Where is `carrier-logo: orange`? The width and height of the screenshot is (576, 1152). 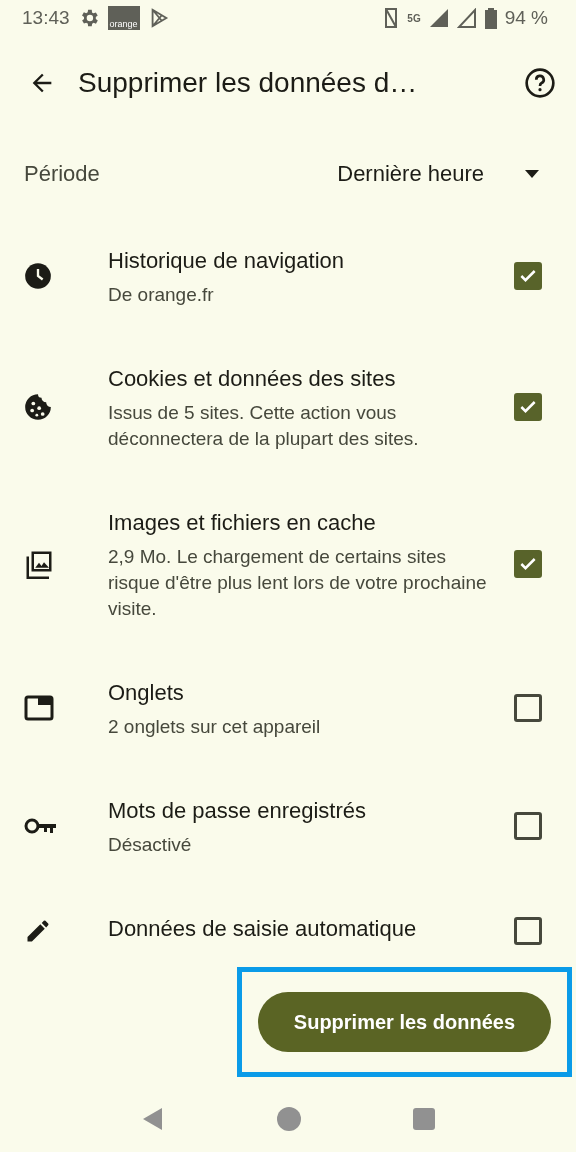 carrier-logo: orange is located at coordinates (123, 18).